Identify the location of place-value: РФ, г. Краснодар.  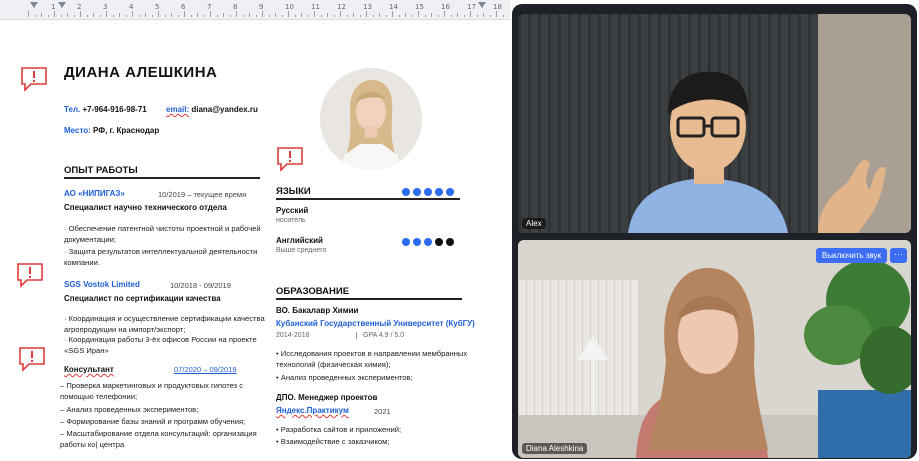
(125, 130).